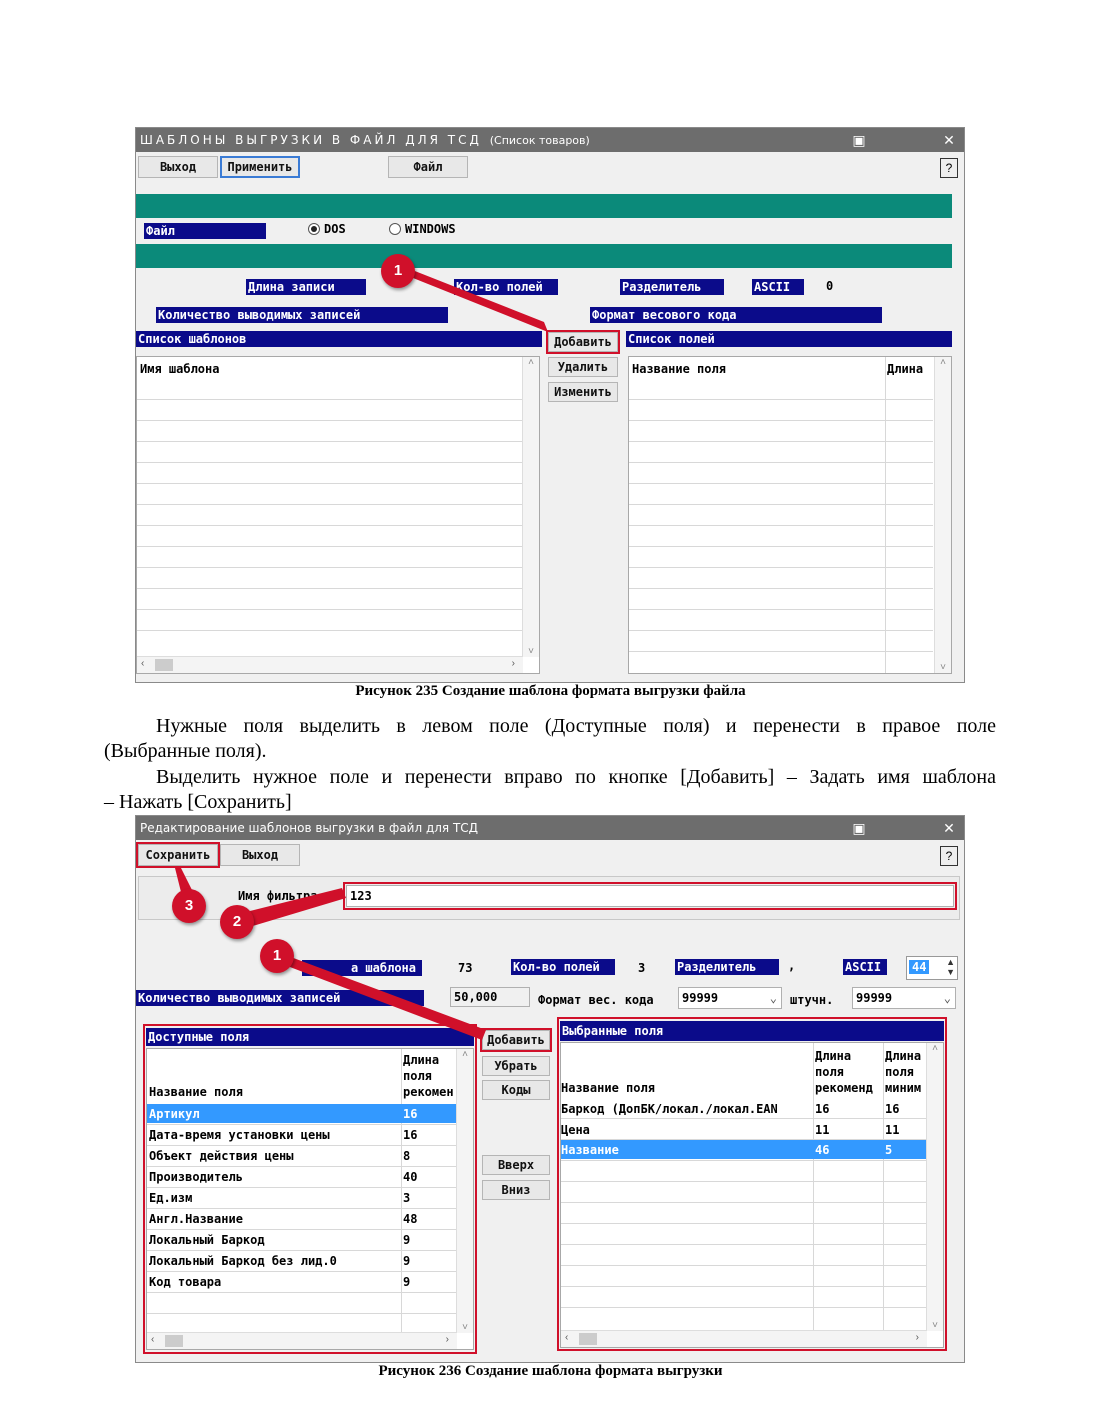 The width and height of the screenshot is (1101, 1404). I want to click on callout-arrows-window2, so click(330, 953).